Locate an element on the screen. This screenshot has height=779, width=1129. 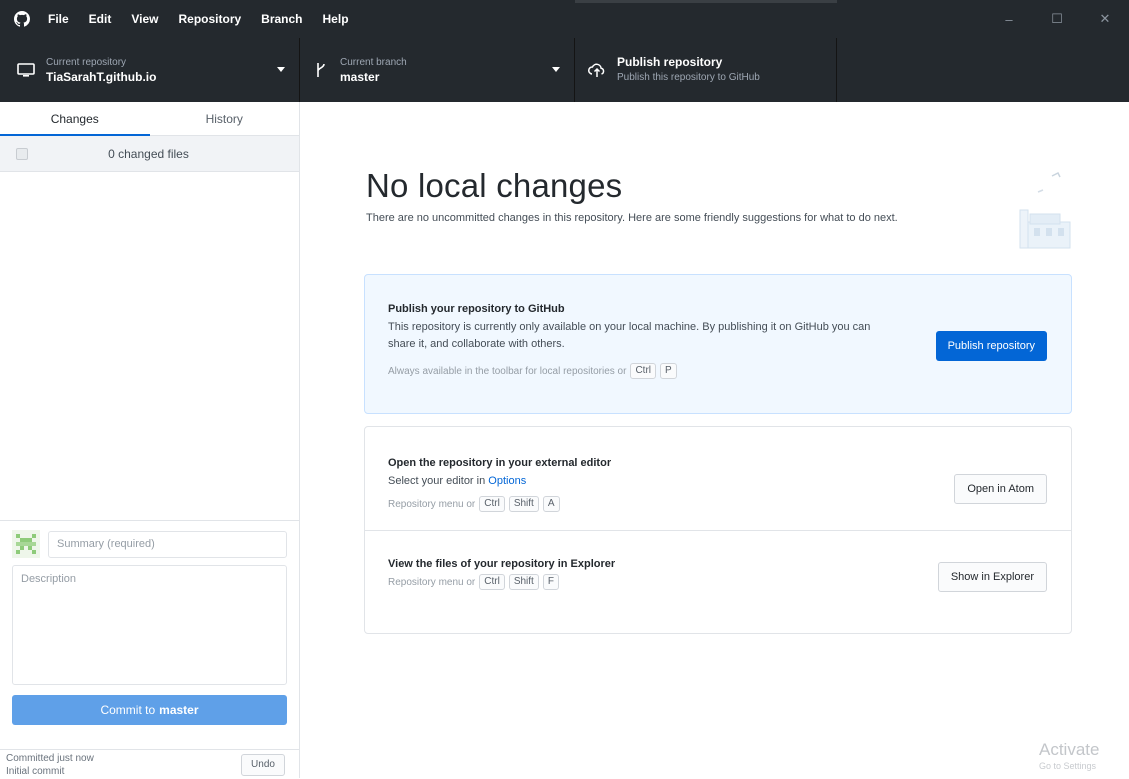
empty-state-illustration-icon is located at coordinates (1045, 210).